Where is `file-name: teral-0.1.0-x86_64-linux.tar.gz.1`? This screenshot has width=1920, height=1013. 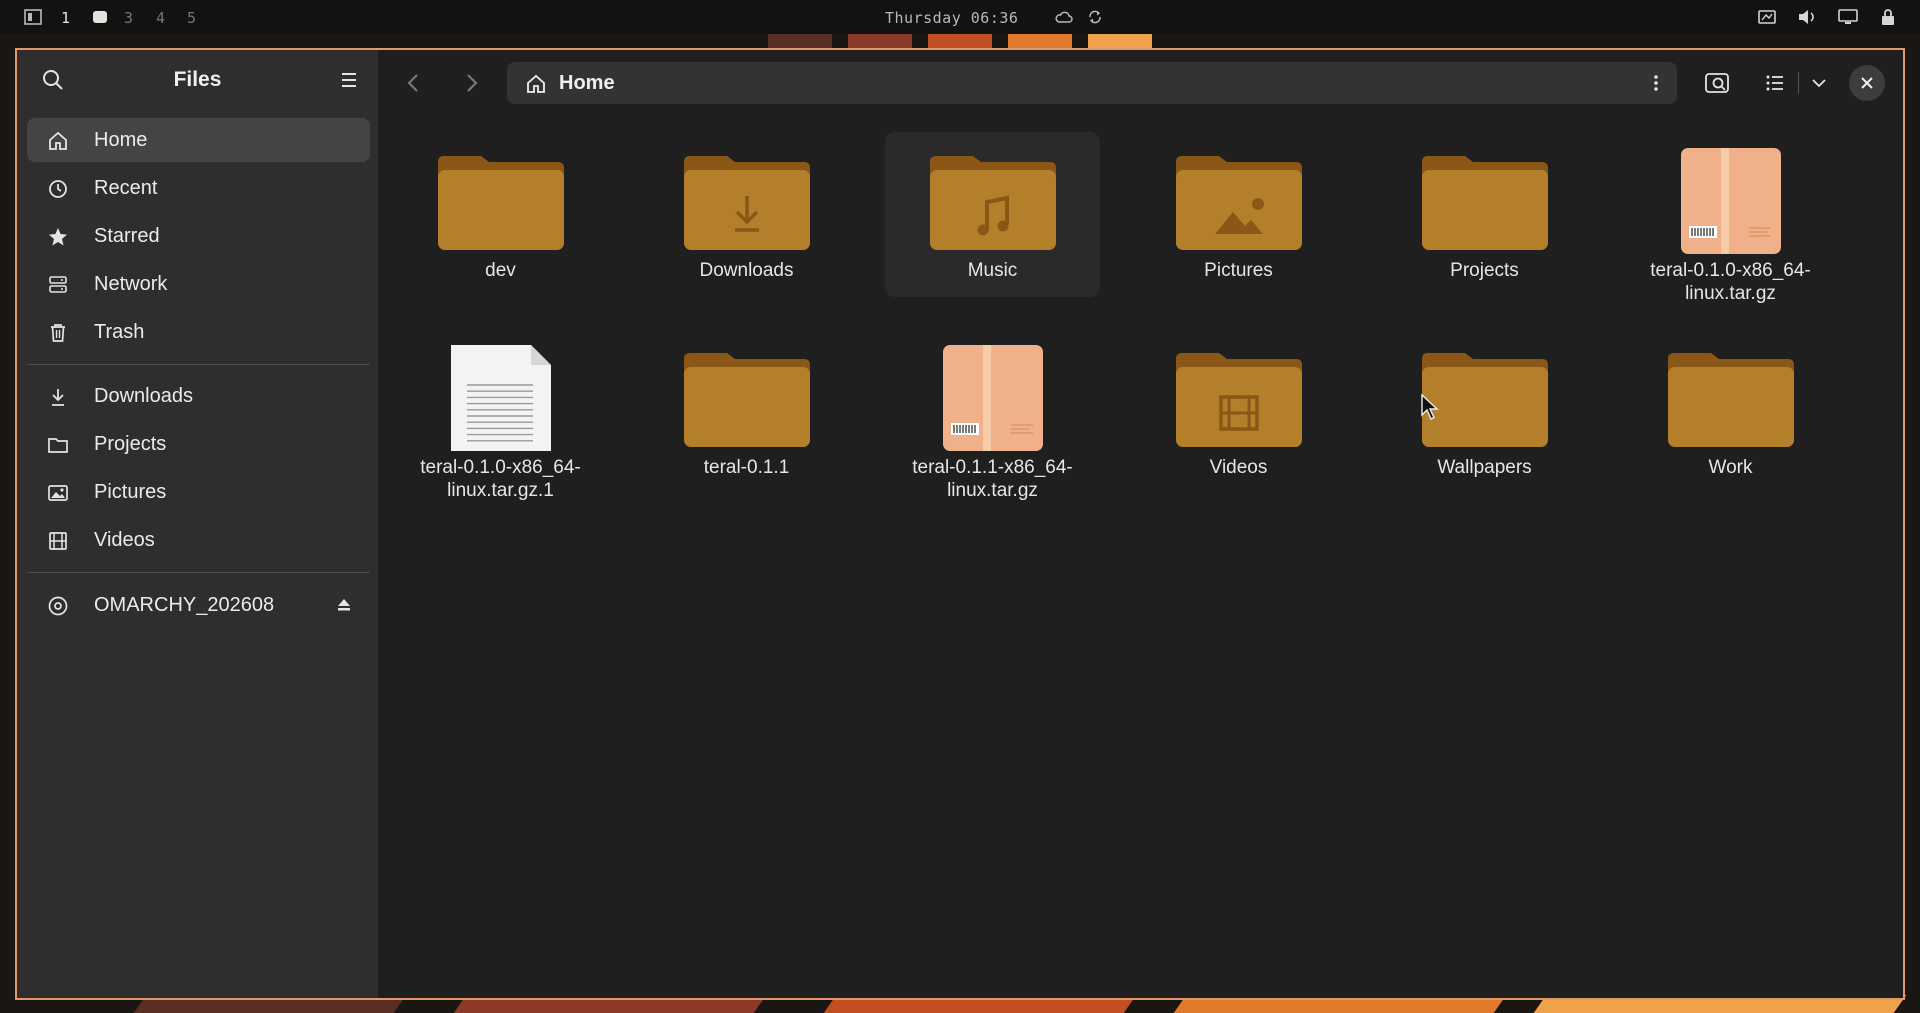
file-name: teral-0.1.0-x86_64-linux.tar.gz.1 is located at coordinates (500, 479).